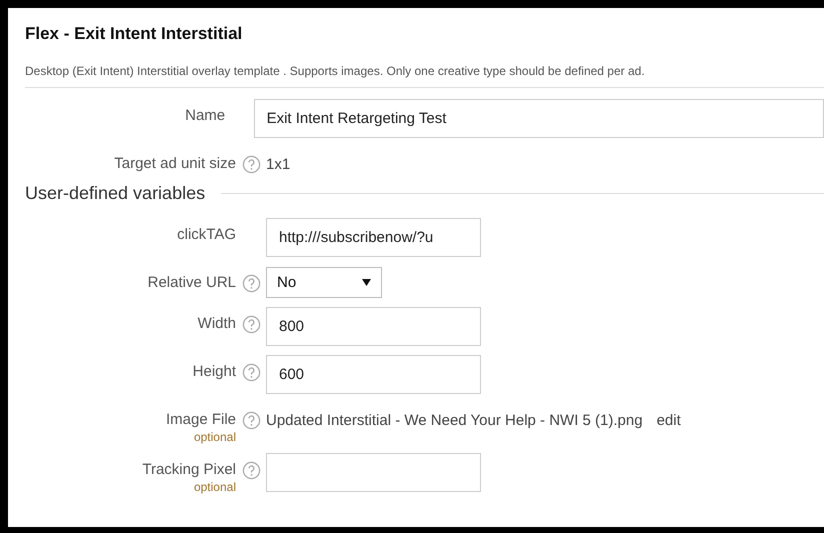 The width and height of the screenshot is (824, 533). What do you see at coordinates (189, 469) in the screenshot?
I see `field-label: Tracking Pixel` at bounding box center [189, 469].